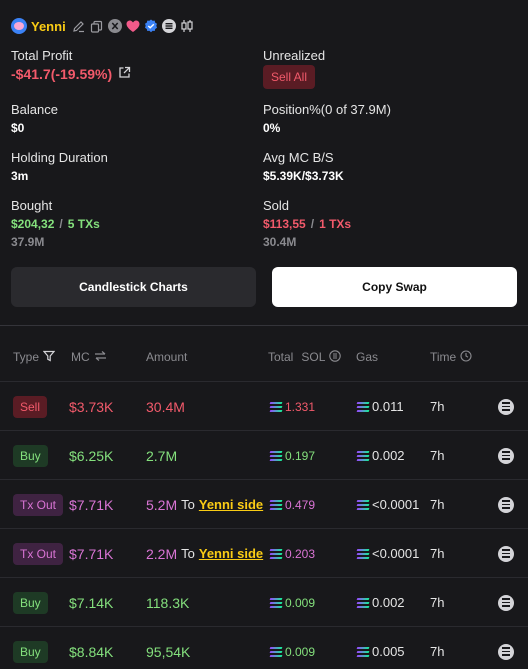 This screenshot has height=669, width=528. What do you see at coordinates (388, 406) in the screenshot?
I see `trade-gas: 0.011` at bounding box center [388, 406].